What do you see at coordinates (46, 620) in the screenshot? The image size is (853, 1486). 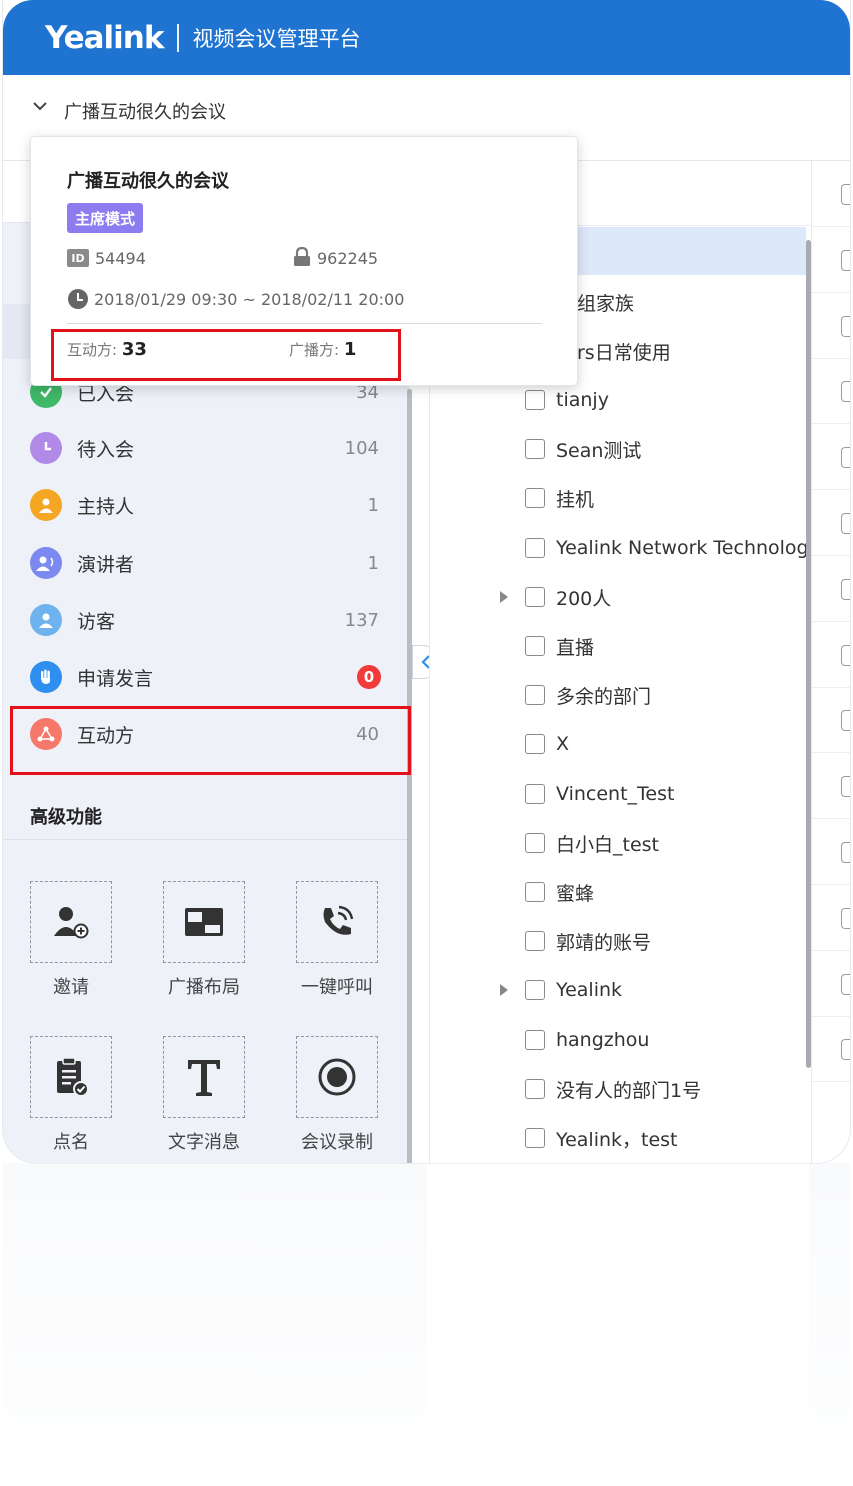 I see `guest-icon` at bounding box center [46, 620].